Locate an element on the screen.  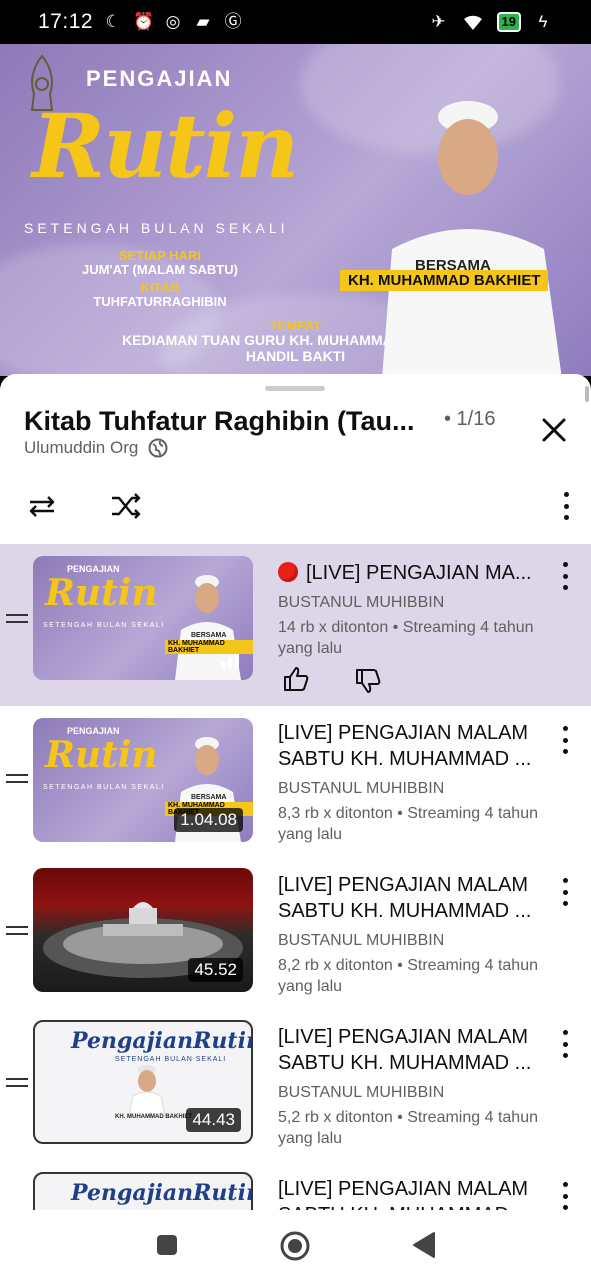
duration-badge: 45.52 is located at coordinates (215, 970).